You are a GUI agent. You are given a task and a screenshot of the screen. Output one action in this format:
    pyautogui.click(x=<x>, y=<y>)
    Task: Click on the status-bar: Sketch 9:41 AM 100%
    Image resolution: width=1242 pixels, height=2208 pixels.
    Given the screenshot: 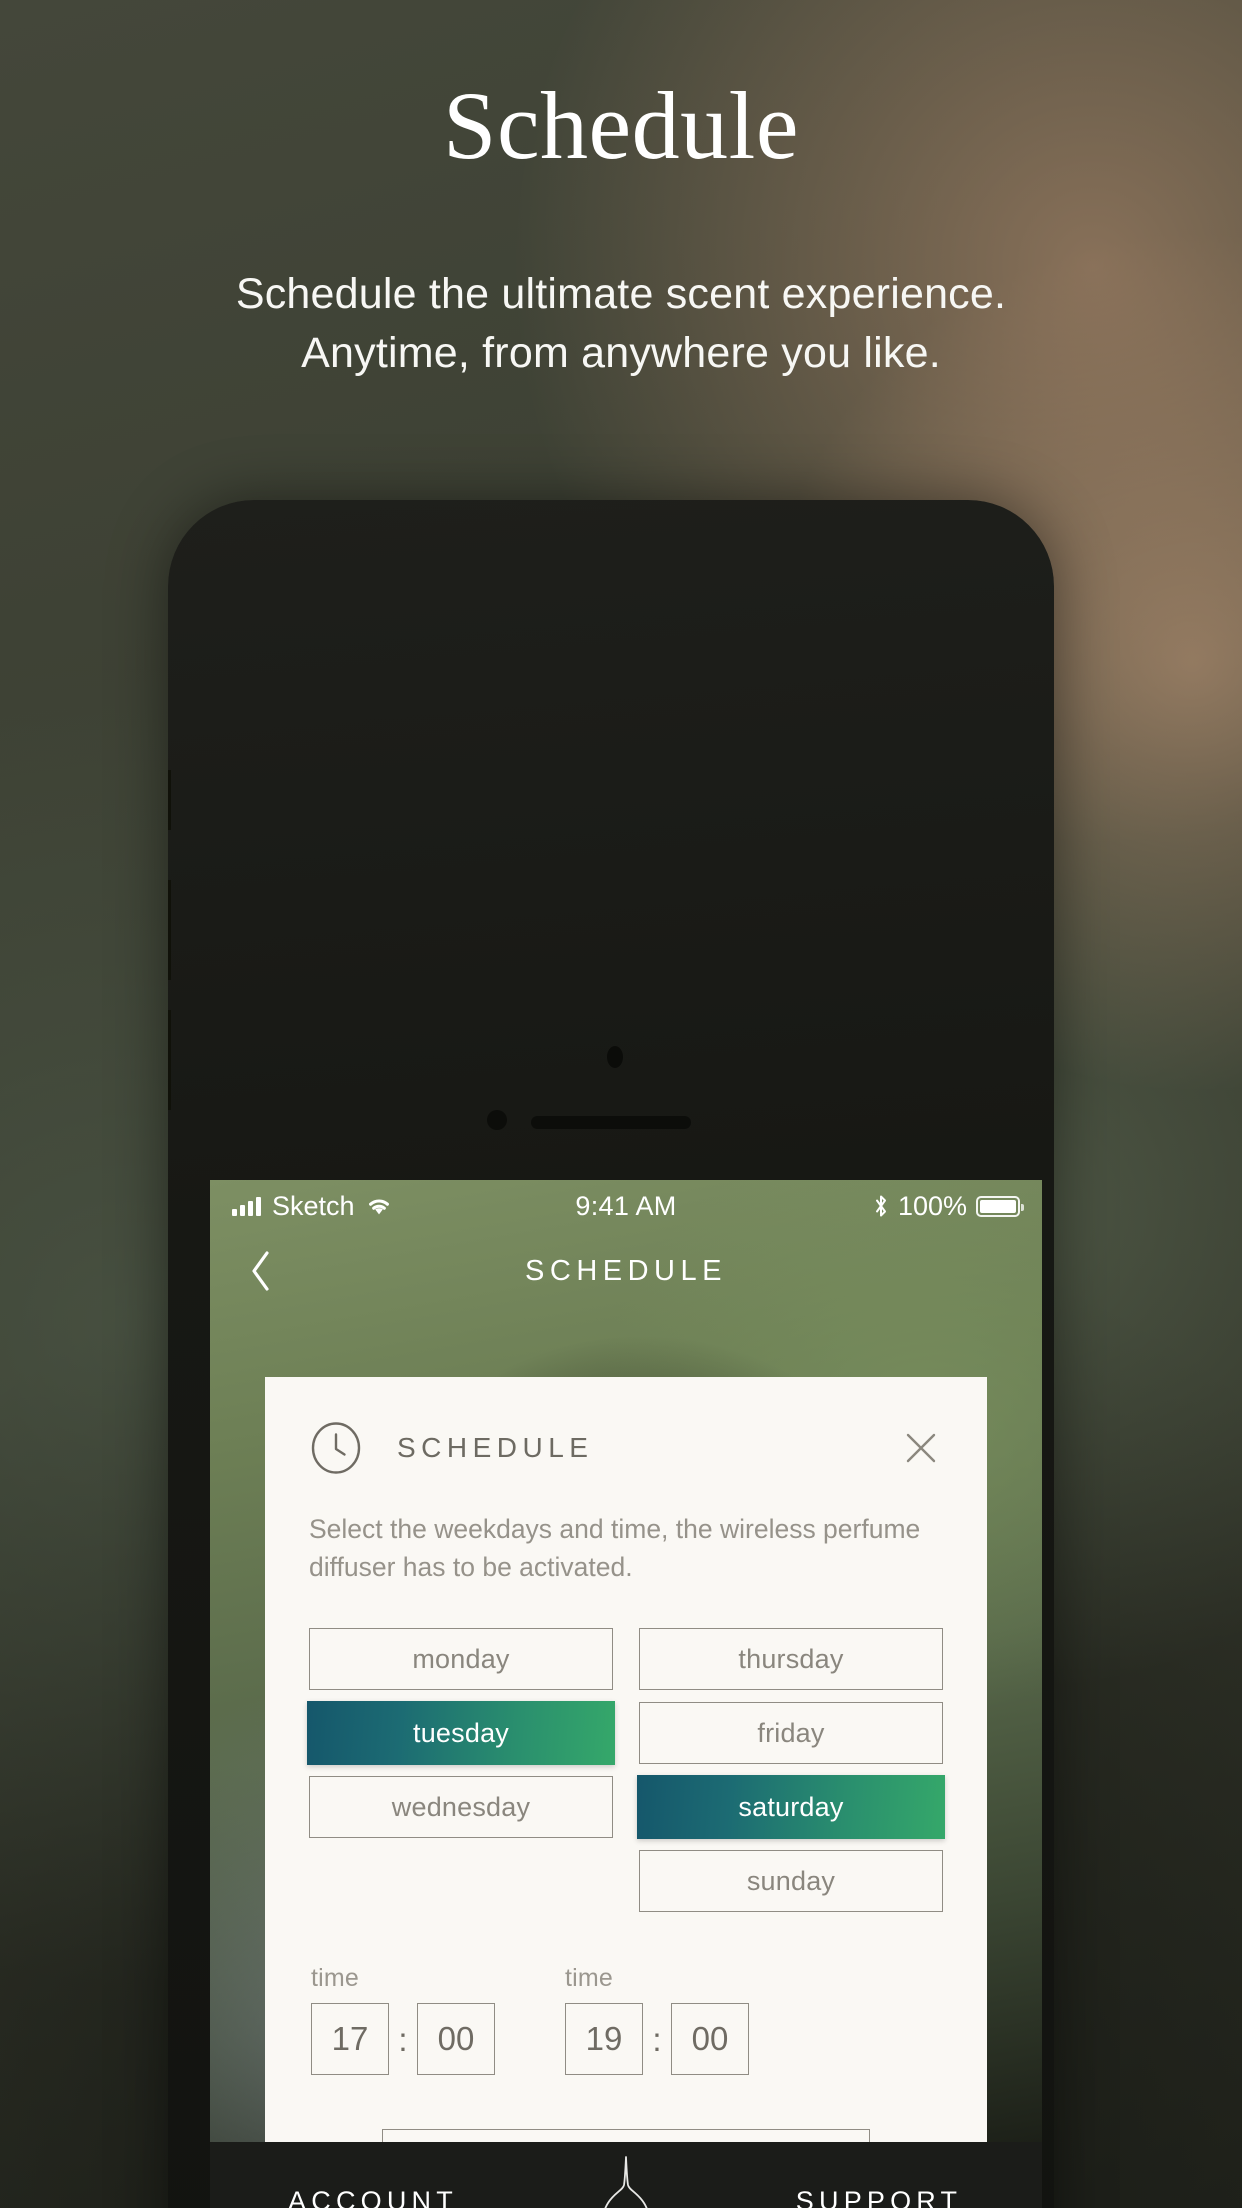 What is the action you would take?
    pyautogui.click(x=626, y=1206)
    